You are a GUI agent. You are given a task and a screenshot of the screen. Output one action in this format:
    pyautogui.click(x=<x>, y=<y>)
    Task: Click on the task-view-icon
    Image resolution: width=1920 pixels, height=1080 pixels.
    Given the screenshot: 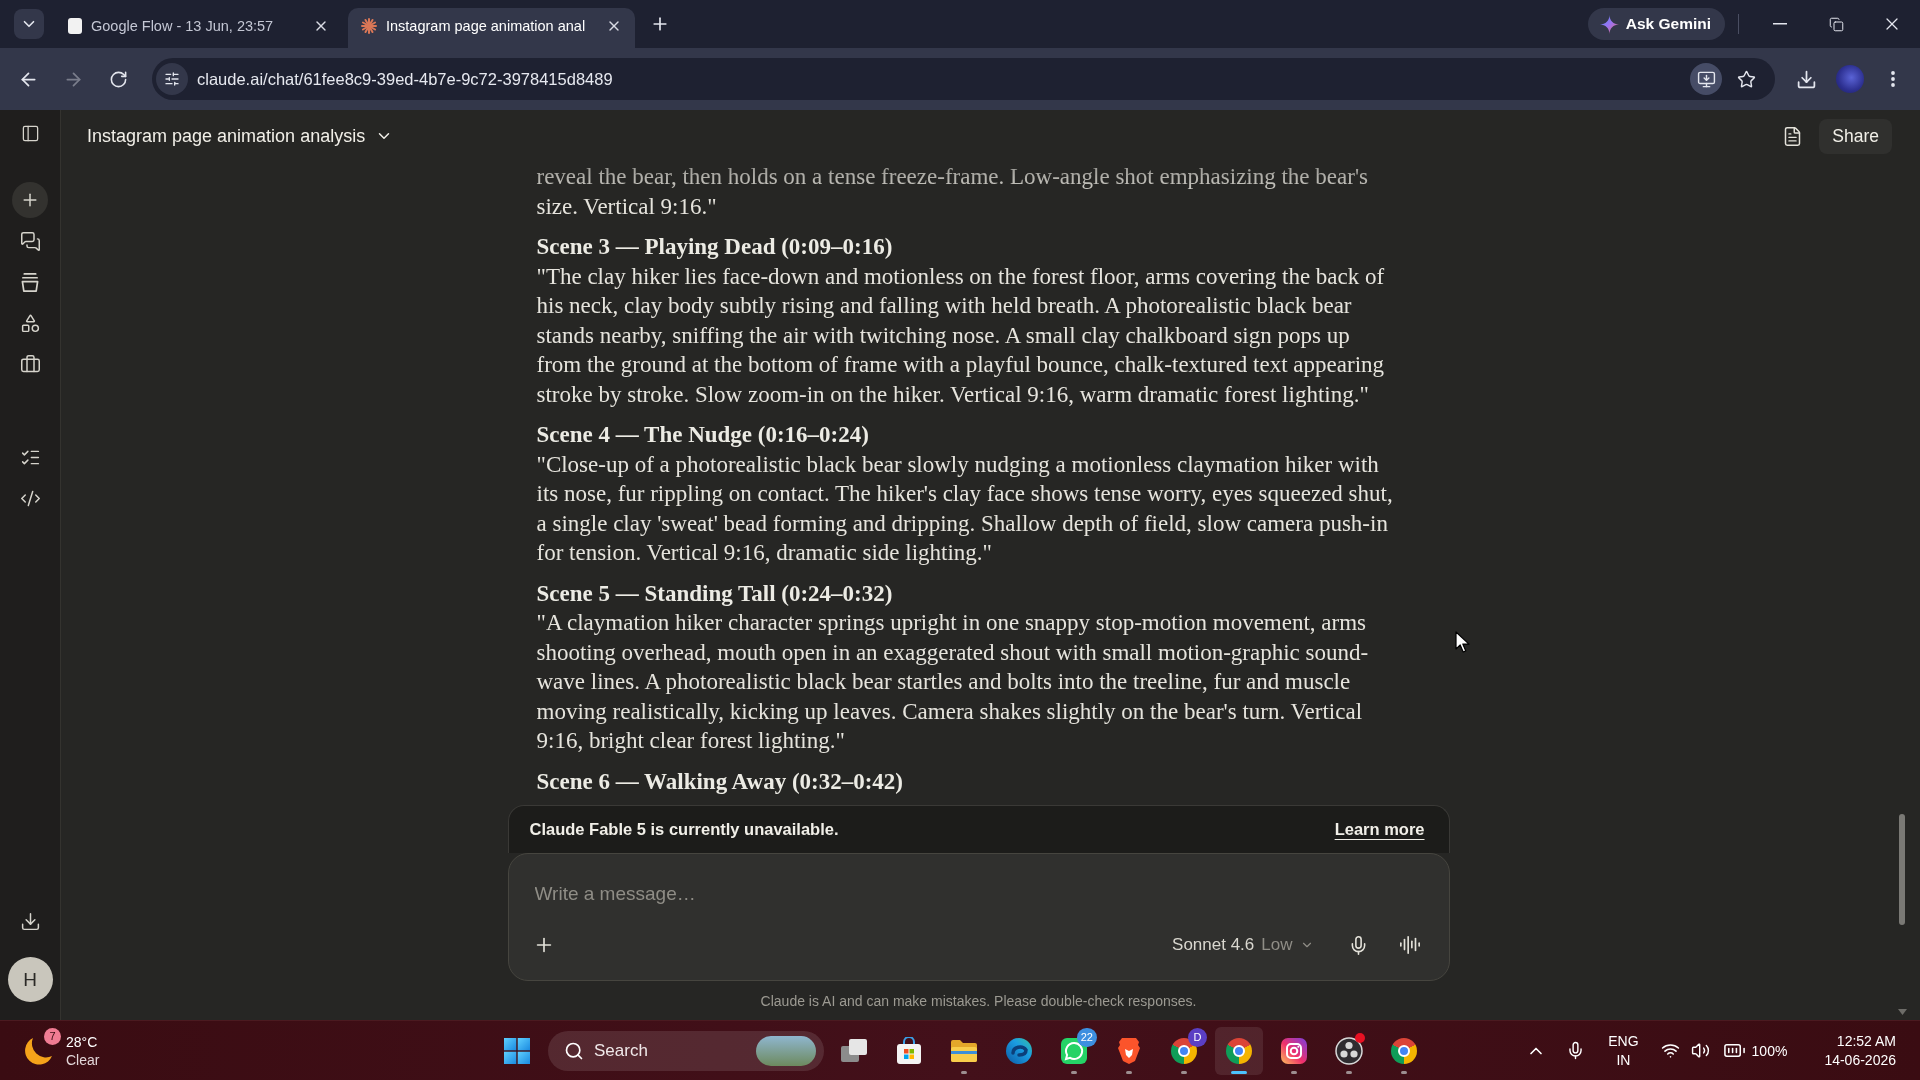 What is the action you would take?
    pyautogui.click(x=854, y=1050)
    